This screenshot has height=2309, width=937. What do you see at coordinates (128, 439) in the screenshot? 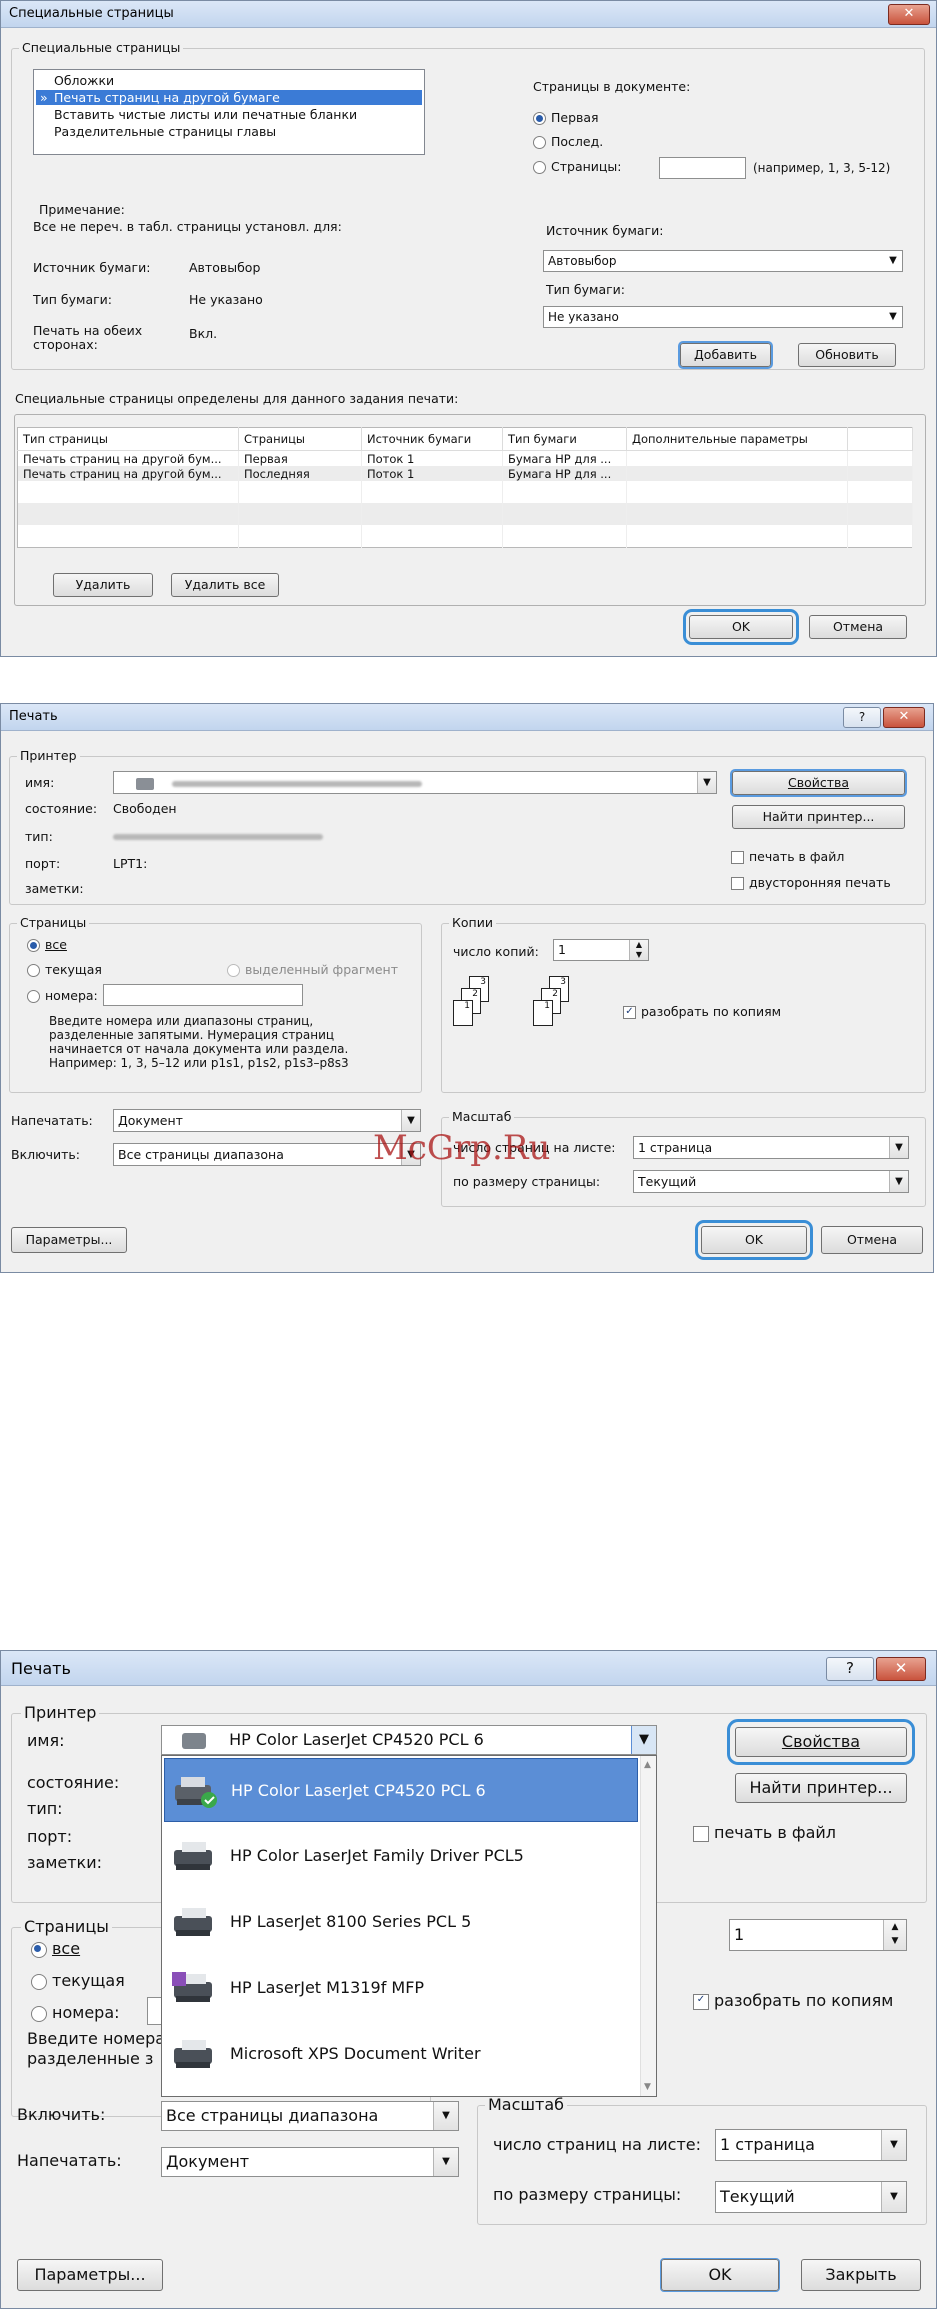
I see `column-header: Тип страницы` at bounding box center [128, 439].